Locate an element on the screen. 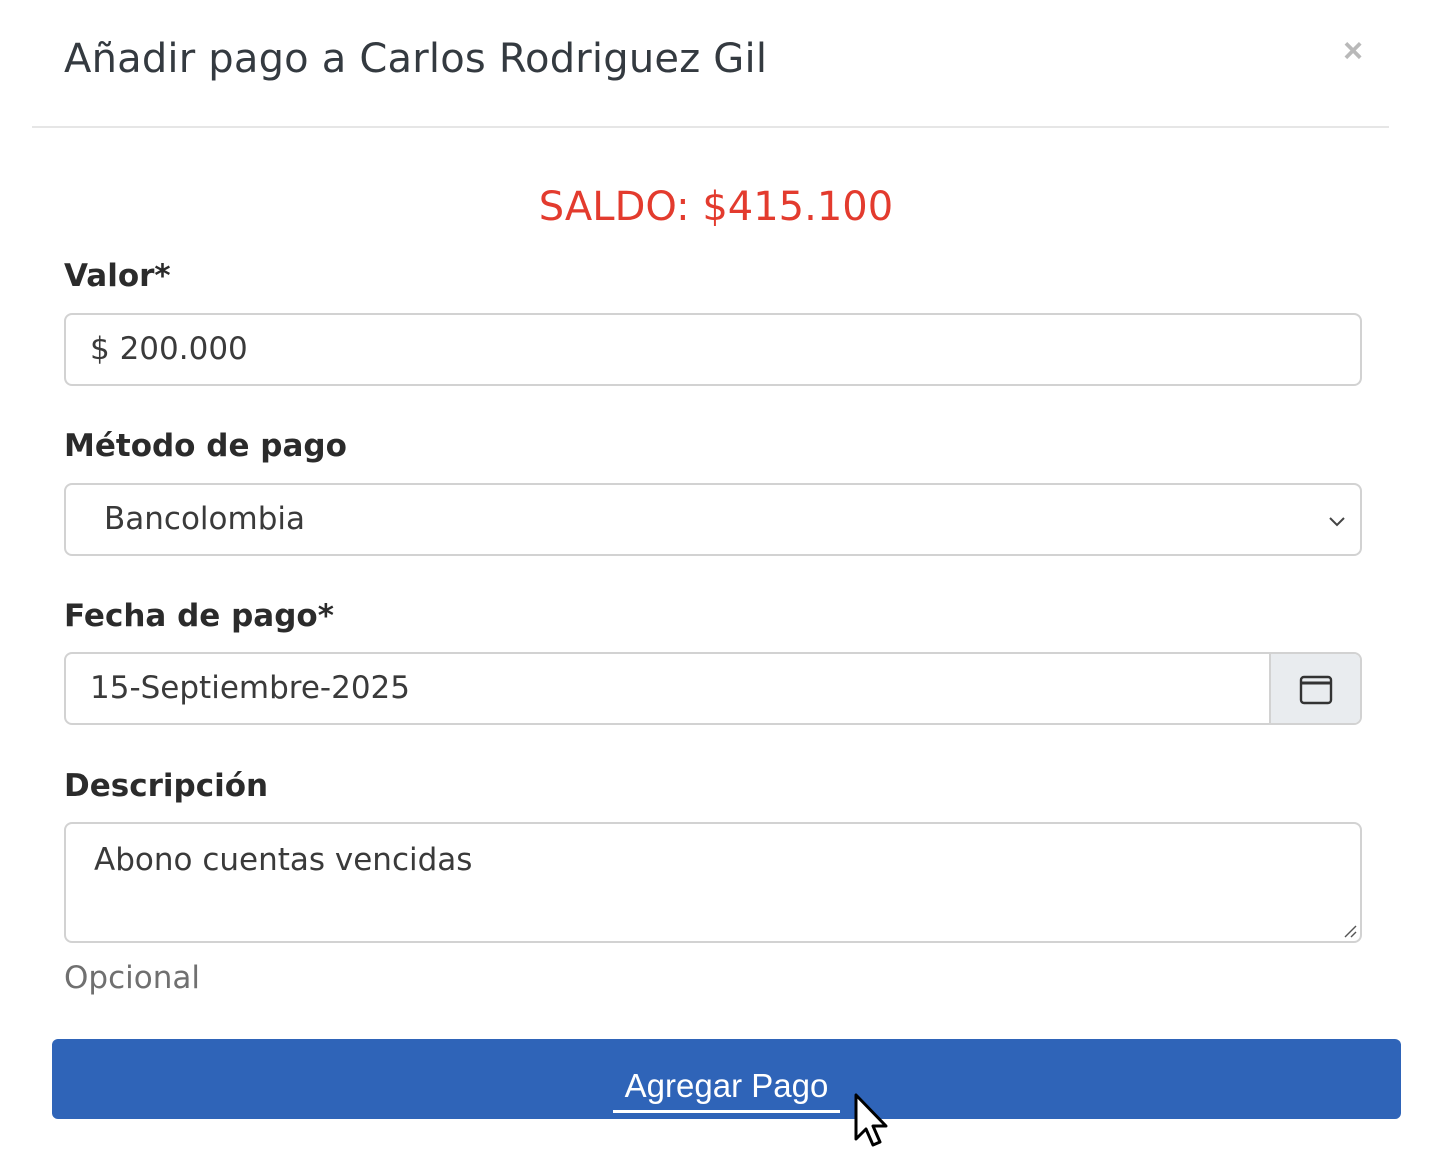  calendar-button is located at coordinates (1314, 688).